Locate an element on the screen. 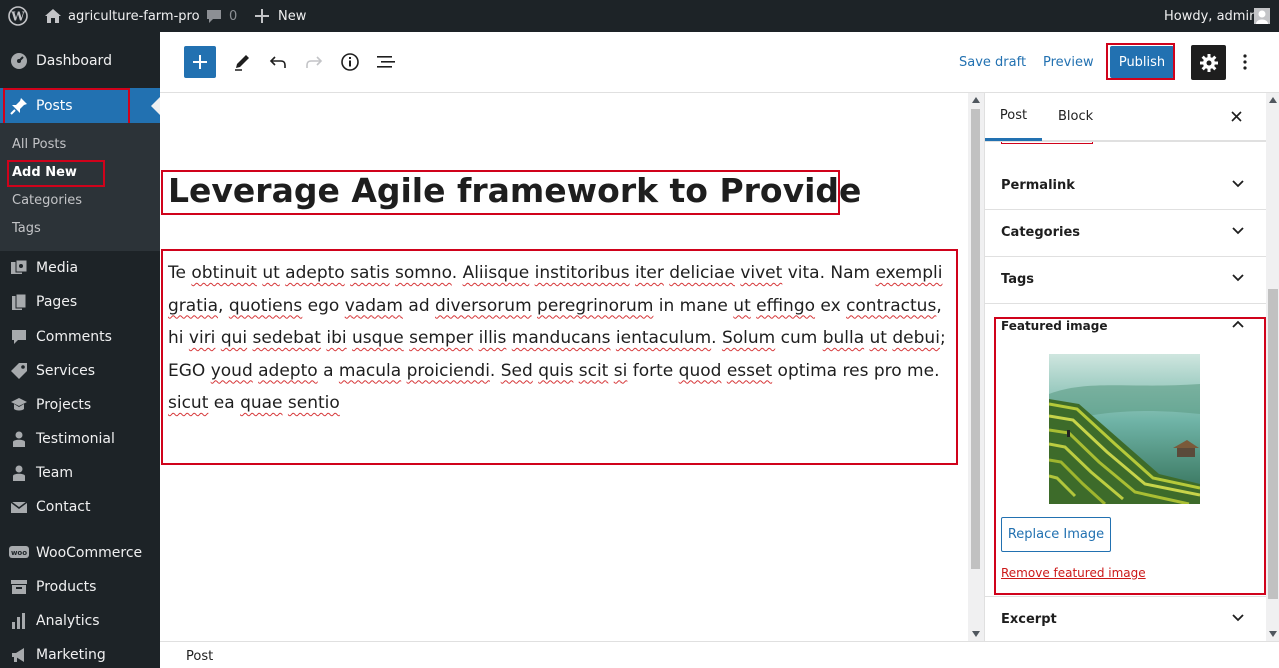 The width and height of the screenshot is (1279, 668). sidebar-item-label: Services is located at coordinates (66, 371).